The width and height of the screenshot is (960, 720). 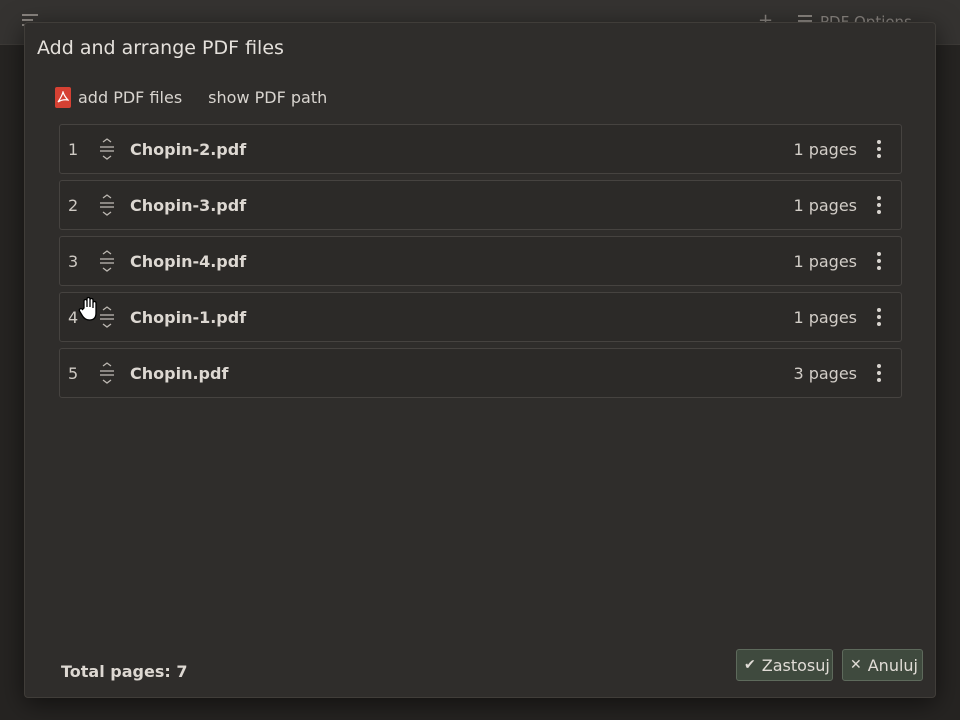 What do you see at coordinates (480, 205) in the screenshot?
I see `file-row: 2 Chopin-3.pdf 1 pages` at bounding box center [480, 205].